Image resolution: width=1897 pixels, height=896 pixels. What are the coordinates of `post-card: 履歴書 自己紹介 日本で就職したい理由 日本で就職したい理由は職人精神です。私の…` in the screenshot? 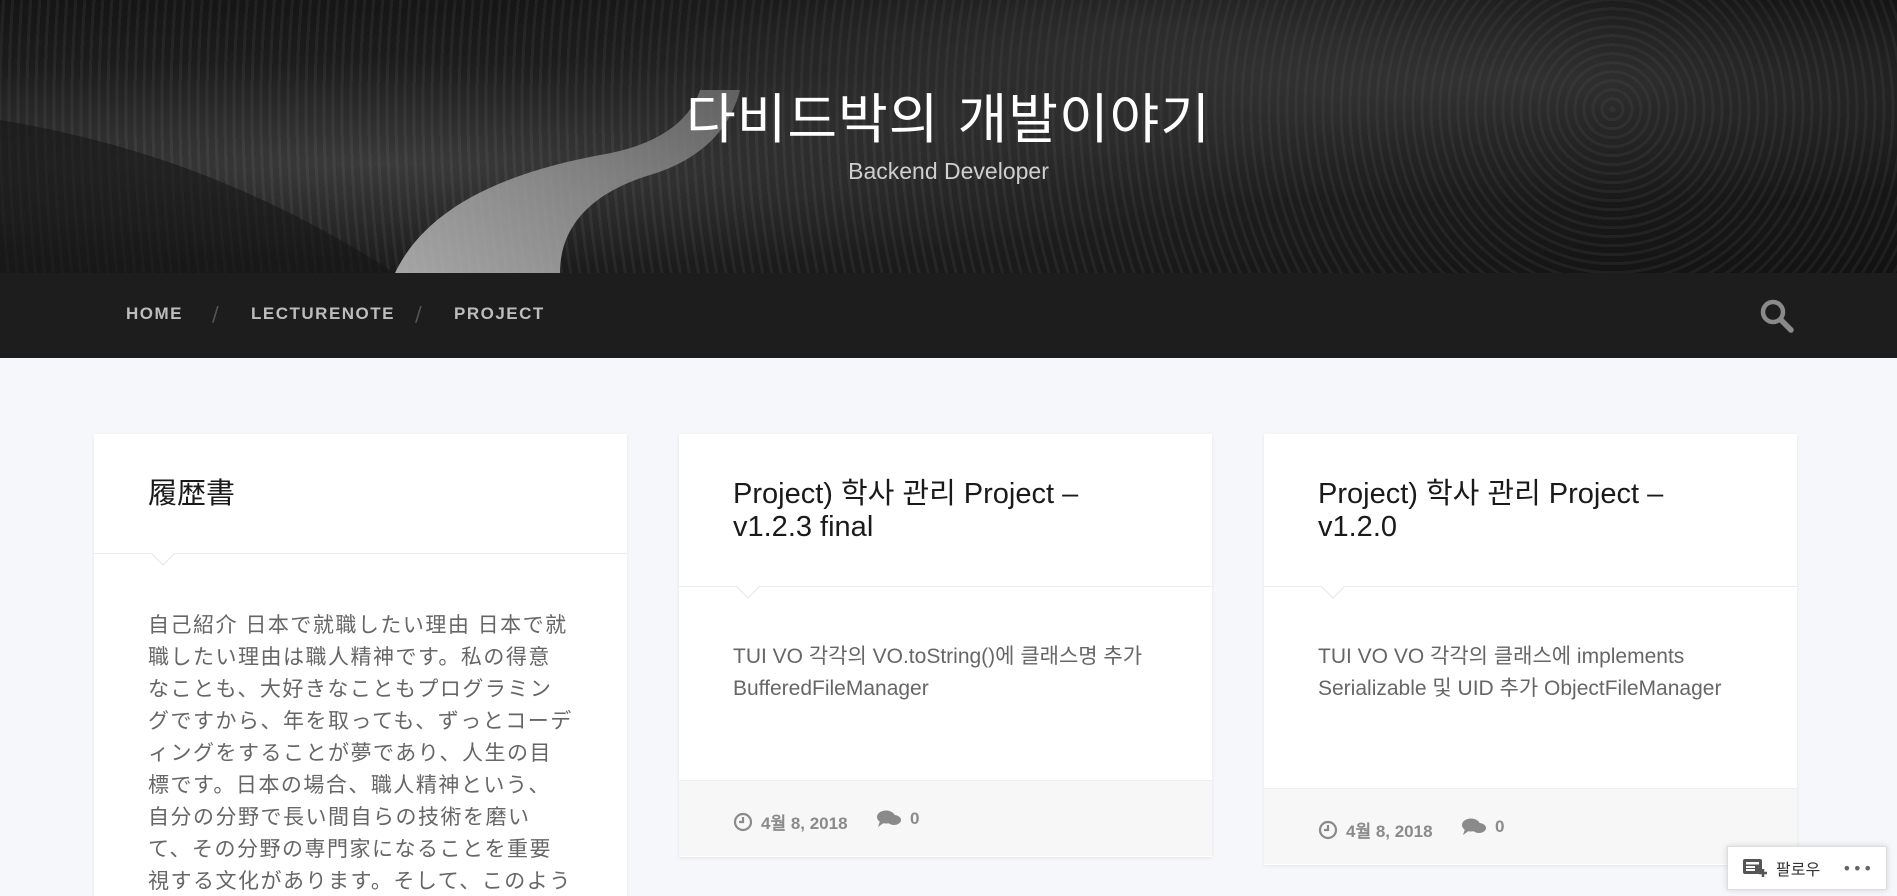 It's located at (360, 665).